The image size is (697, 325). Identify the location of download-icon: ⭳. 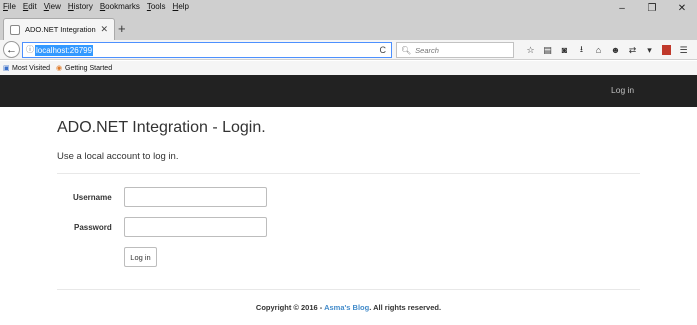
(581, 50).